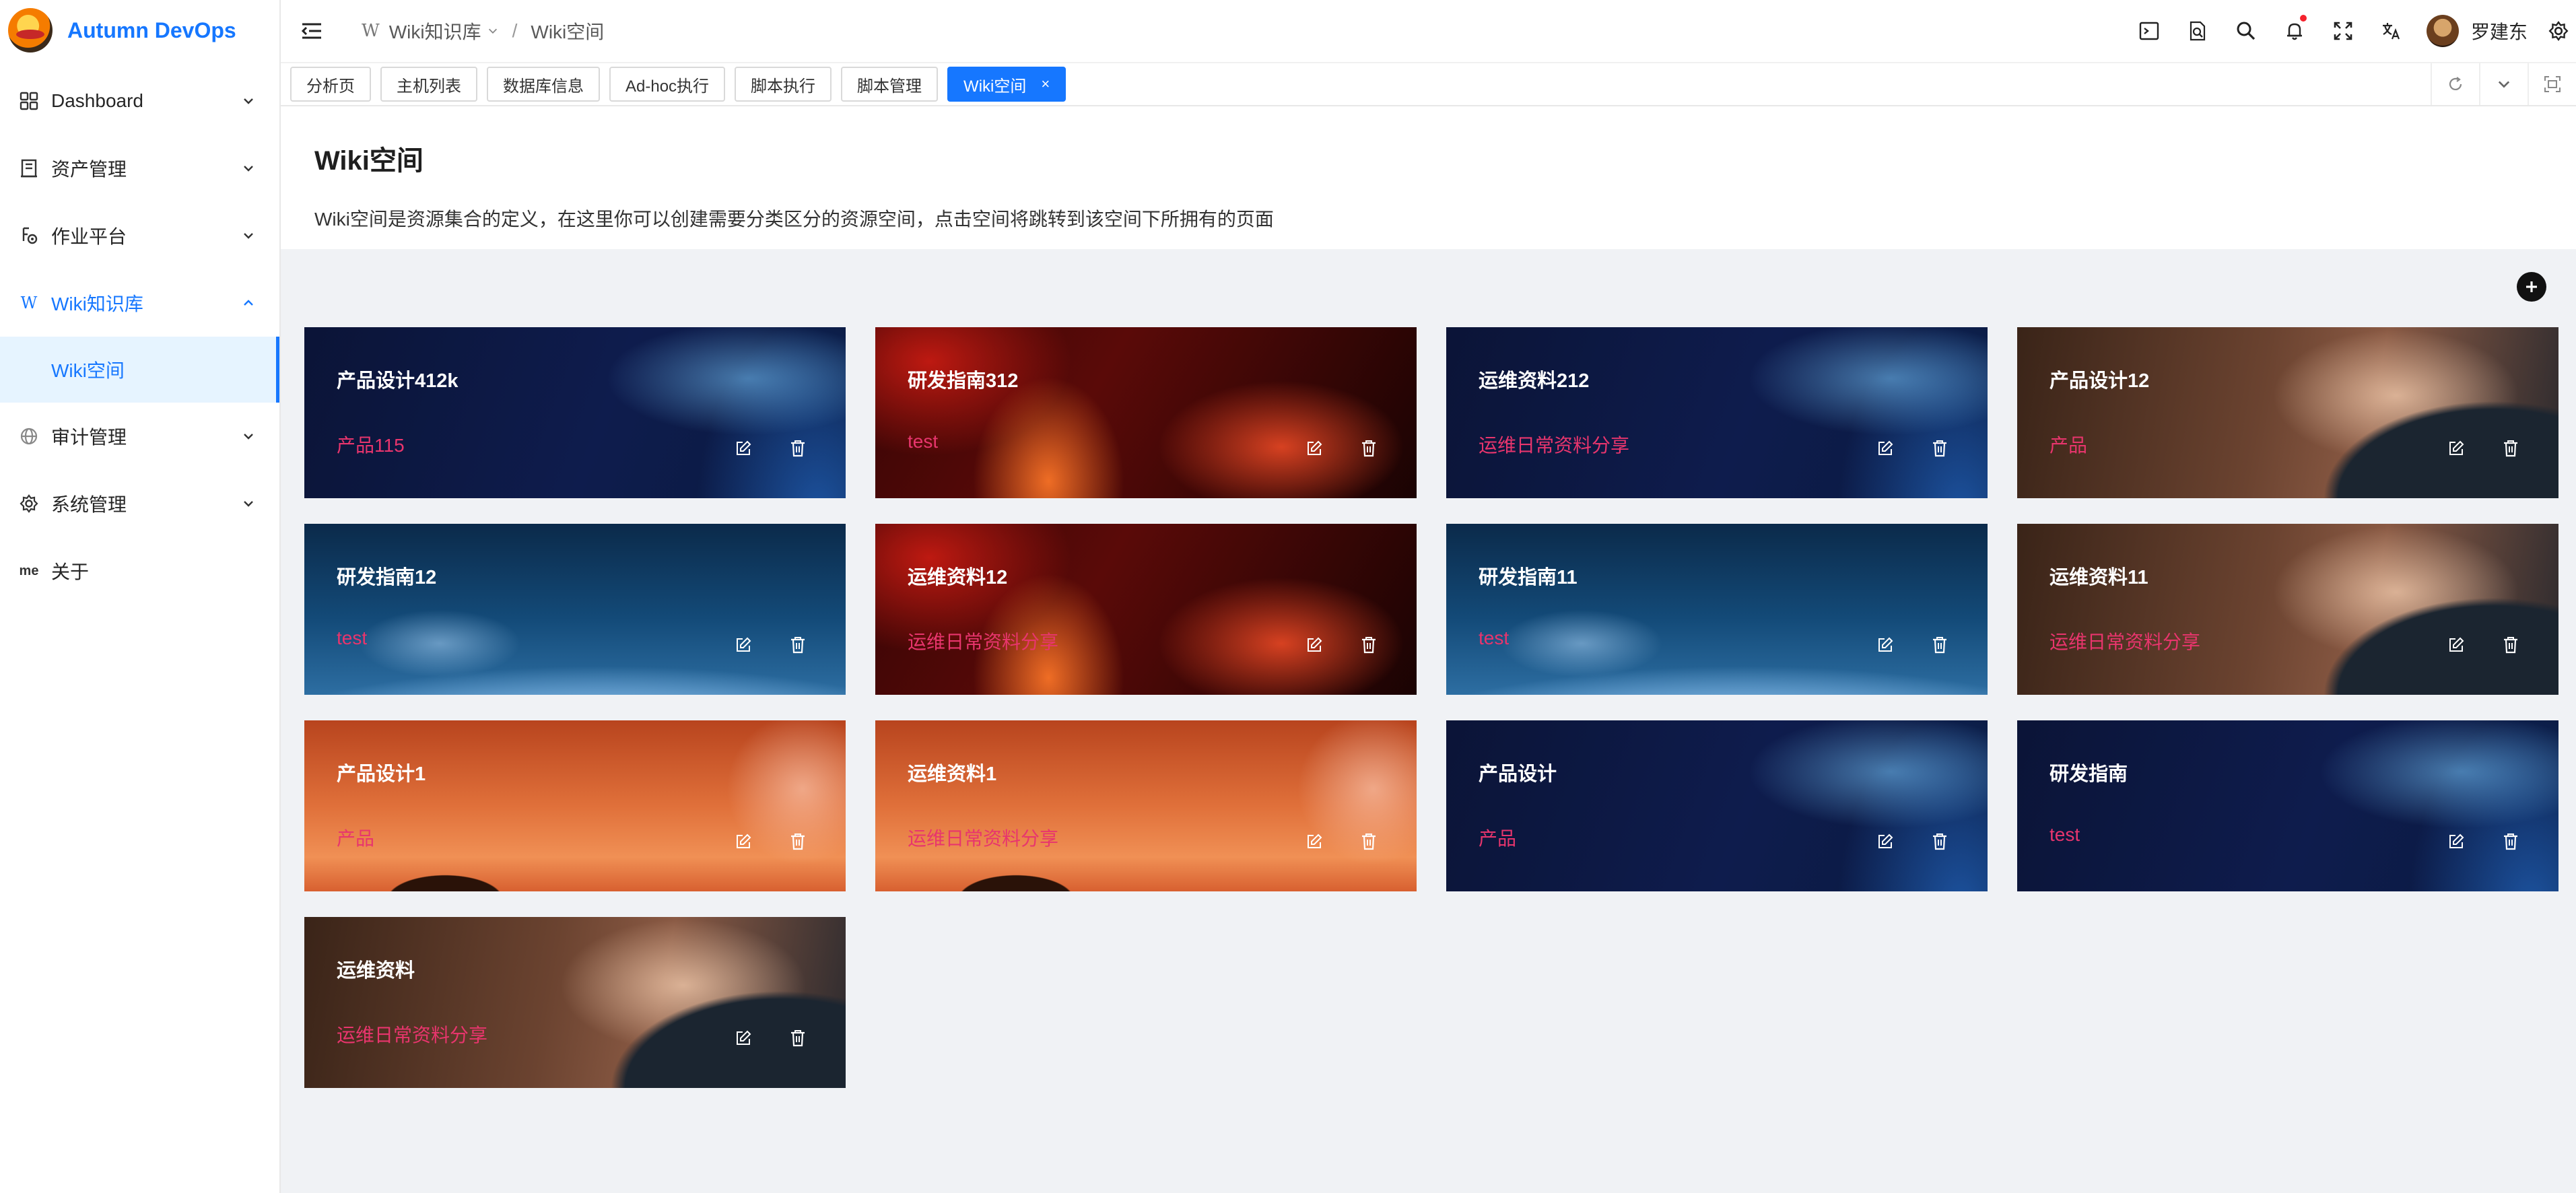 This screenshot has height=1193, width=2576. I want to click on space-title: 运维资料212, so click(1534, 381).